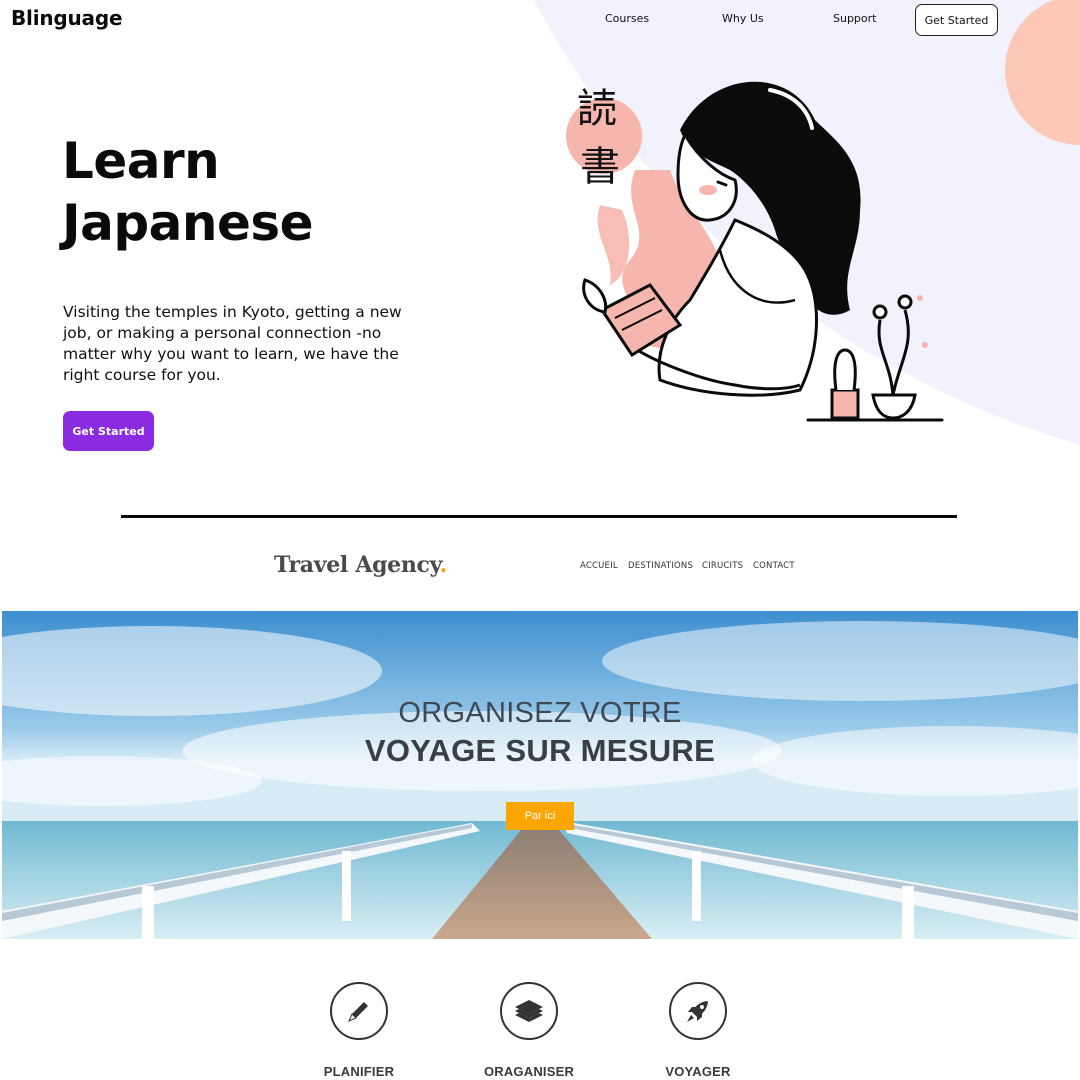 This screenshot has height=1080, width=1080. I want to click on rocket-icon, so click(698, 1011).